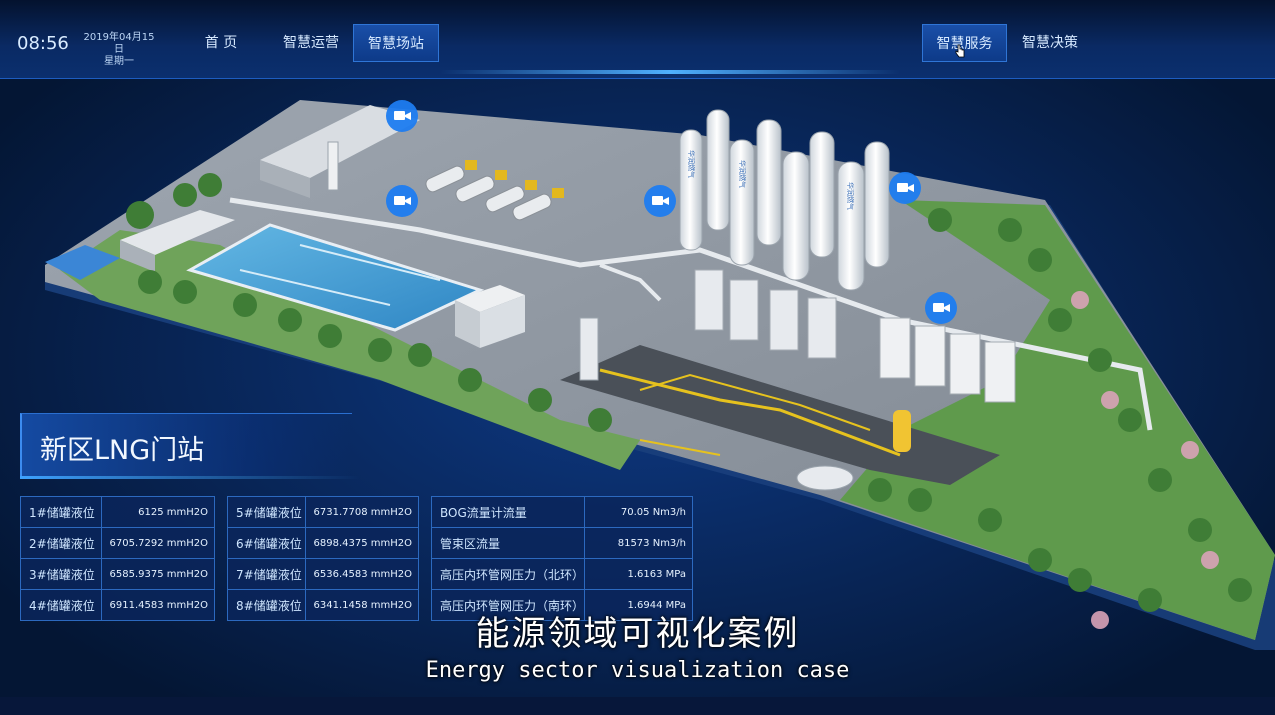 The height and width of the screenshot is (715, 1275). What do you see at coordinates (221, 43) in the screenshot?
I see `nav-home: 首 页` at bounding box center [221, 43].